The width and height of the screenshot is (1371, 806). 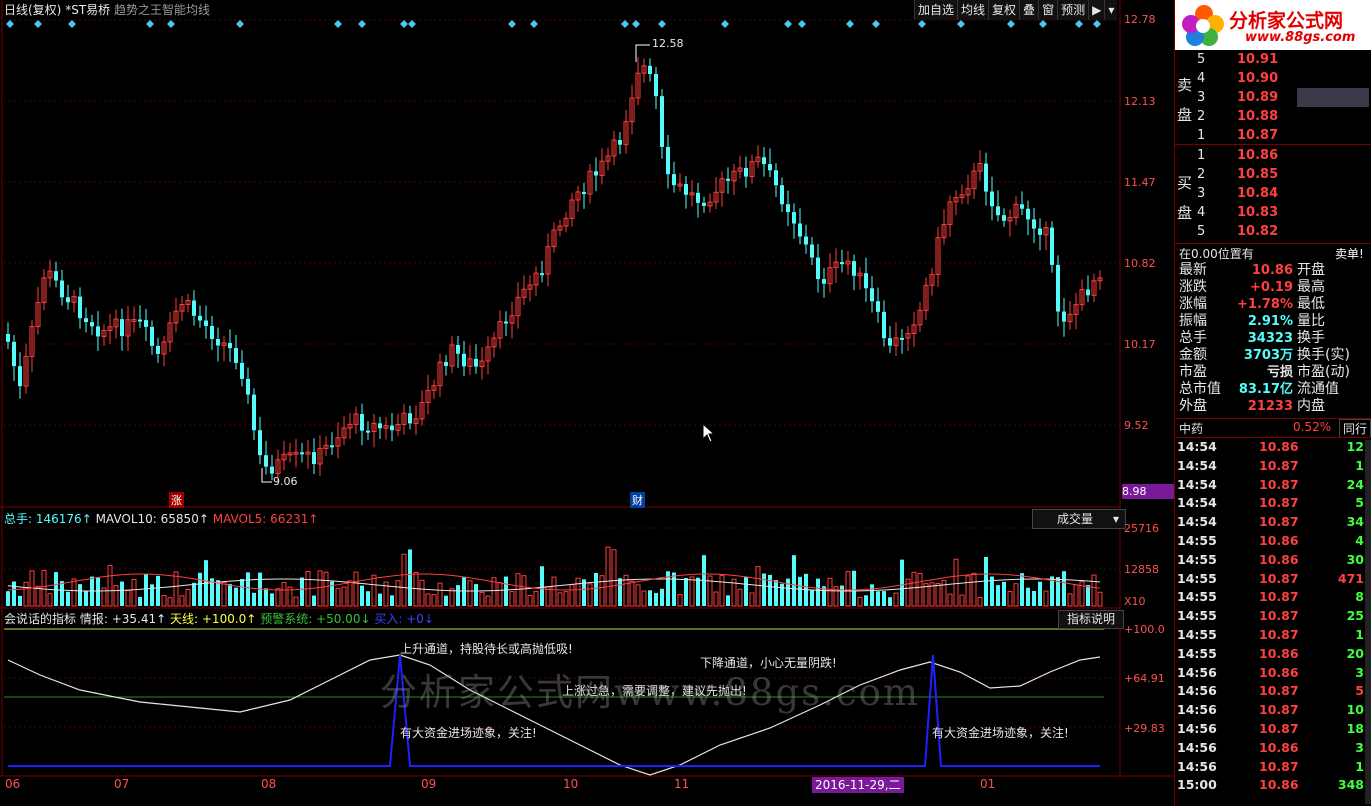 What do you see at coordinates (1284, 78) in the screenshot?
I see `sell-level-row: 4 10.90` at bounding box center [1284, 78].